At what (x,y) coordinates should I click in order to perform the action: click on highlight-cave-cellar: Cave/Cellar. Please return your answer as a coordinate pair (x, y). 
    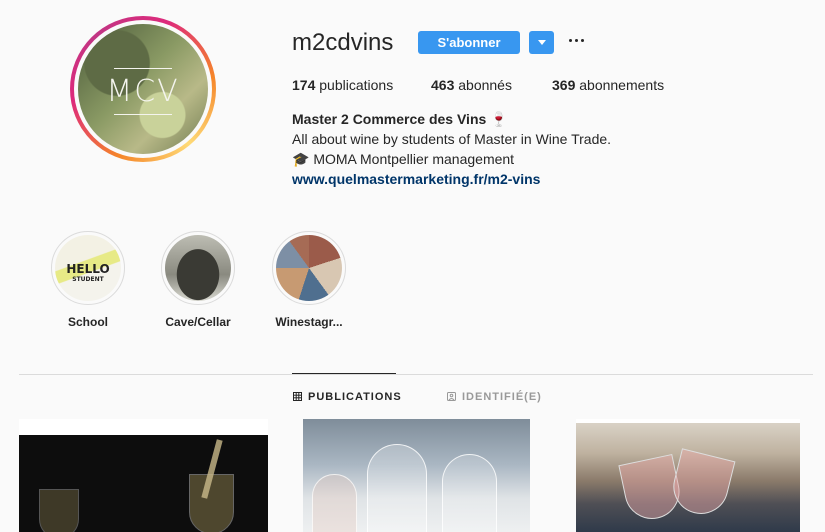
    Looking at the image, I should click on (198, 280).